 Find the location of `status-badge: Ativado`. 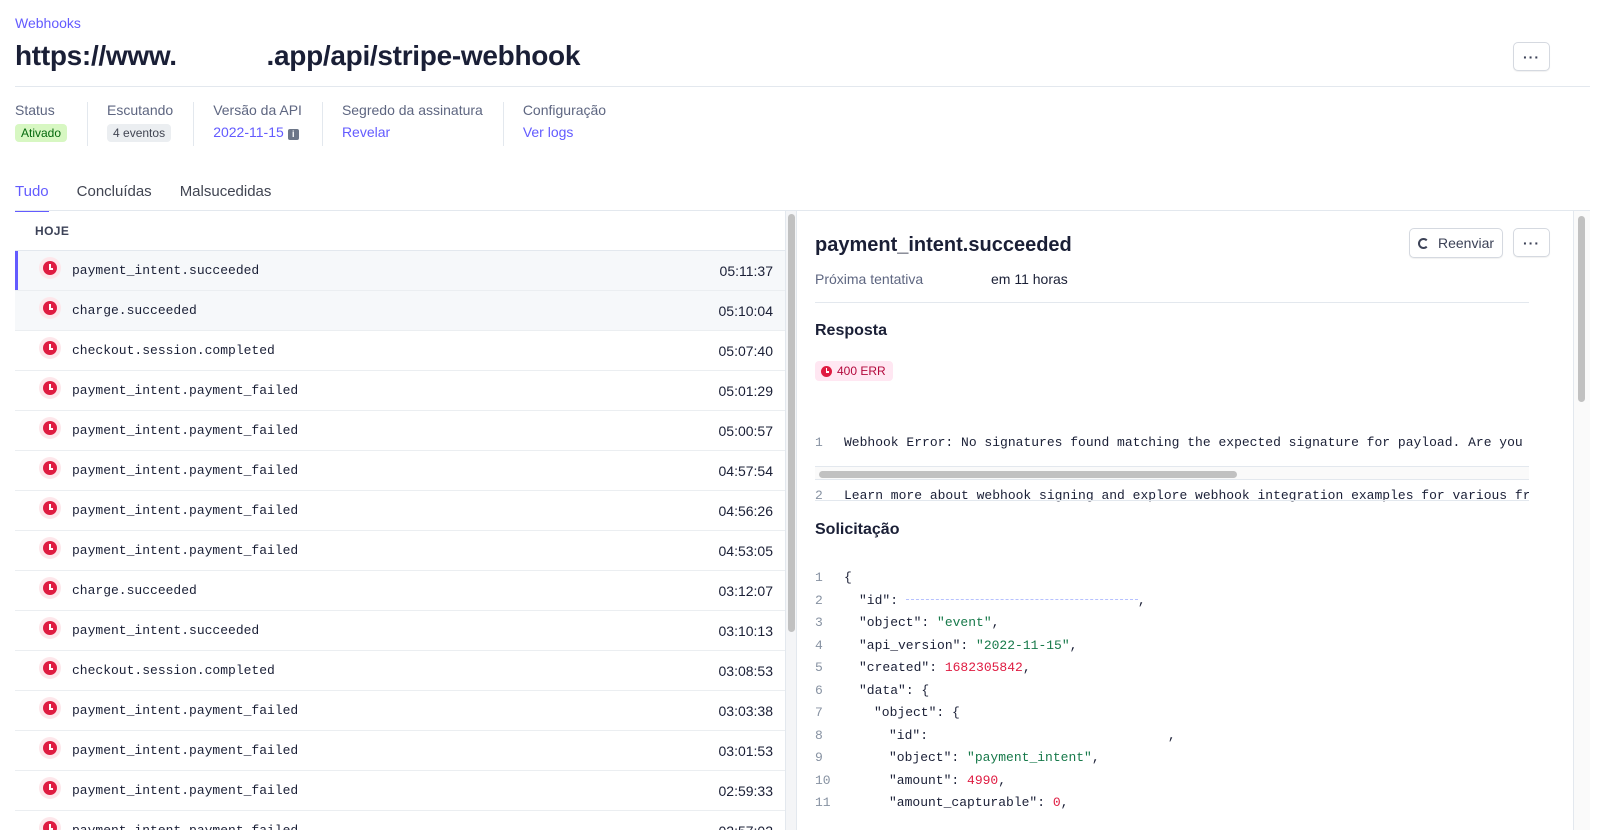

status-badge: Ativado is located at coordinates (41, 133).